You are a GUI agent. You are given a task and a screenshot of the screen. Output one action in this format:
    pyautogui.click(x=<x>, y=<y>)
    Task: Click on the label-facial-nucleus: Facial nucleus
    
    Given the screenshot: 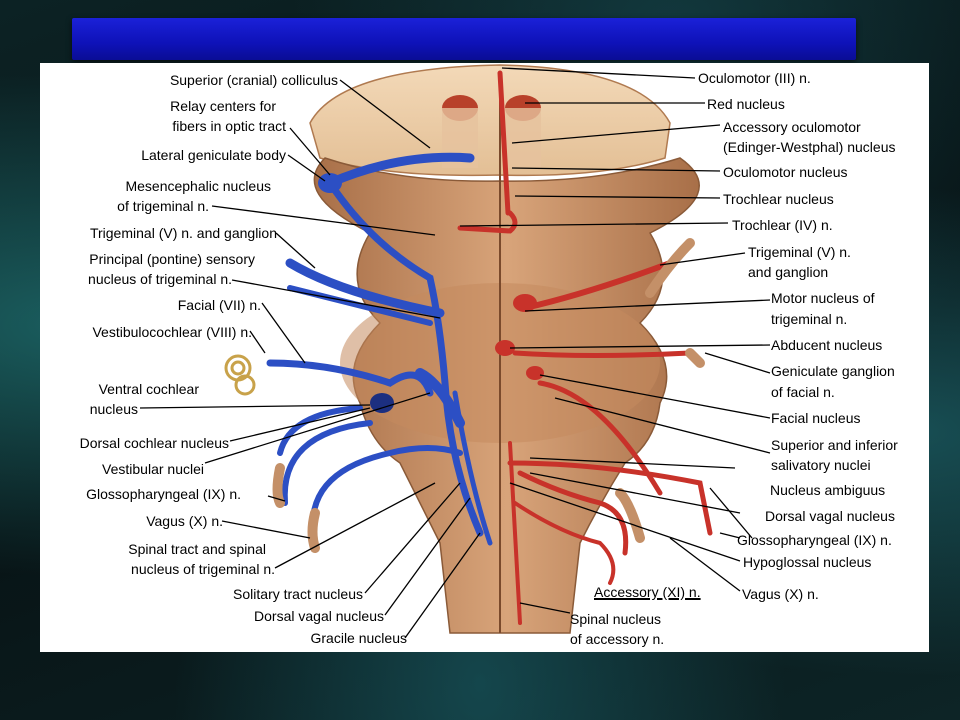 What is the action you would take?
    pyautogui.click(x=816, y=418)
    